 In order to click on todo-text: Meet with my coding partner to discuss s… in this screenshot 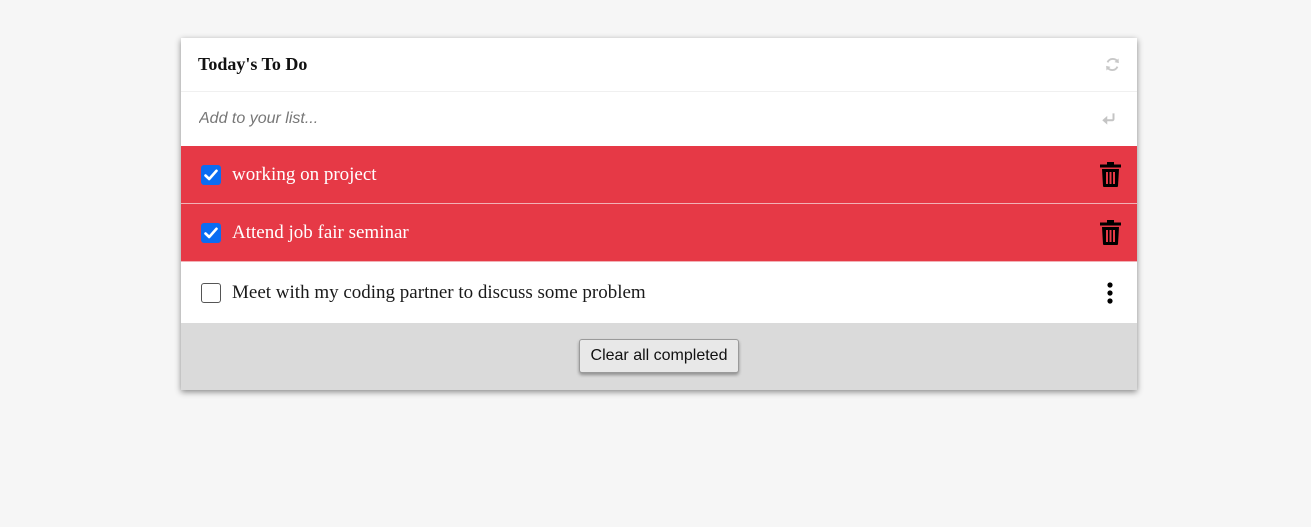, I will do `click(439, 292)`.